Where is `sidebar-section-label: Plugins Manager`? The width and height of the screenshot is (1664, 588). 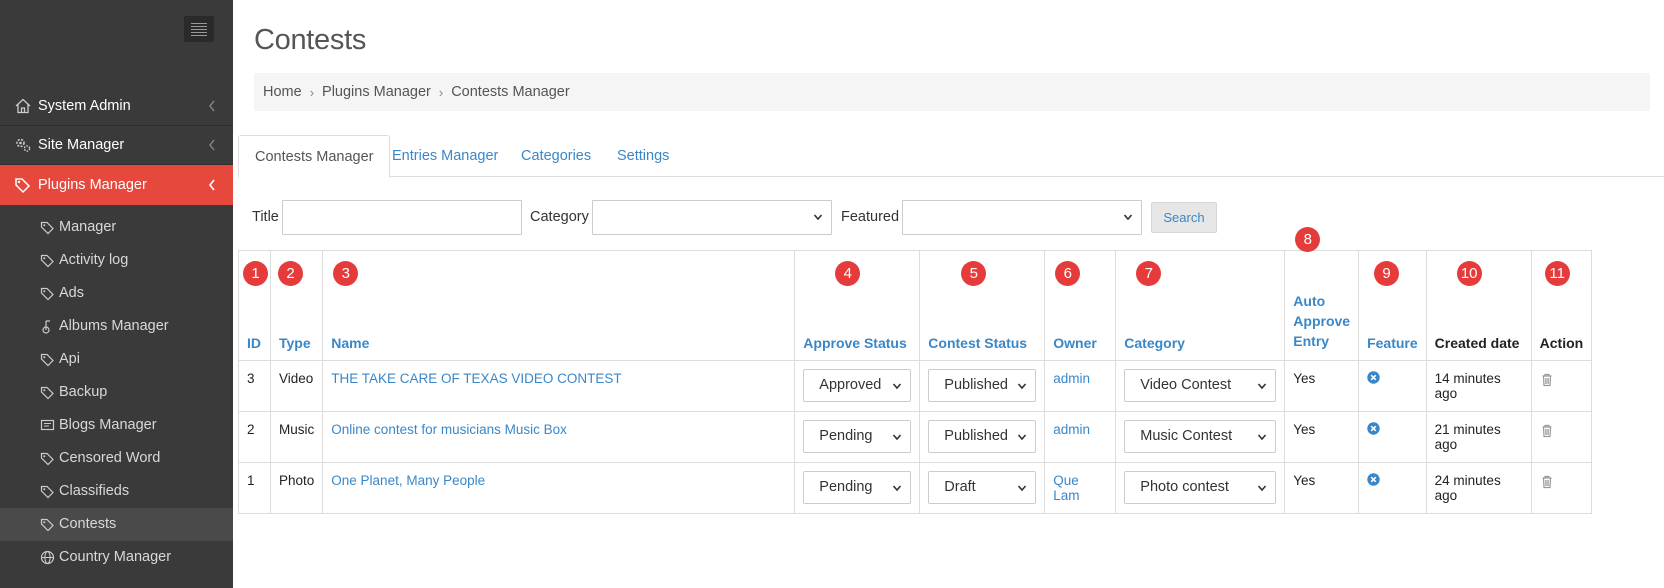 sidebar-section-label: Plugins Manager is located at coordinates (92, 185).